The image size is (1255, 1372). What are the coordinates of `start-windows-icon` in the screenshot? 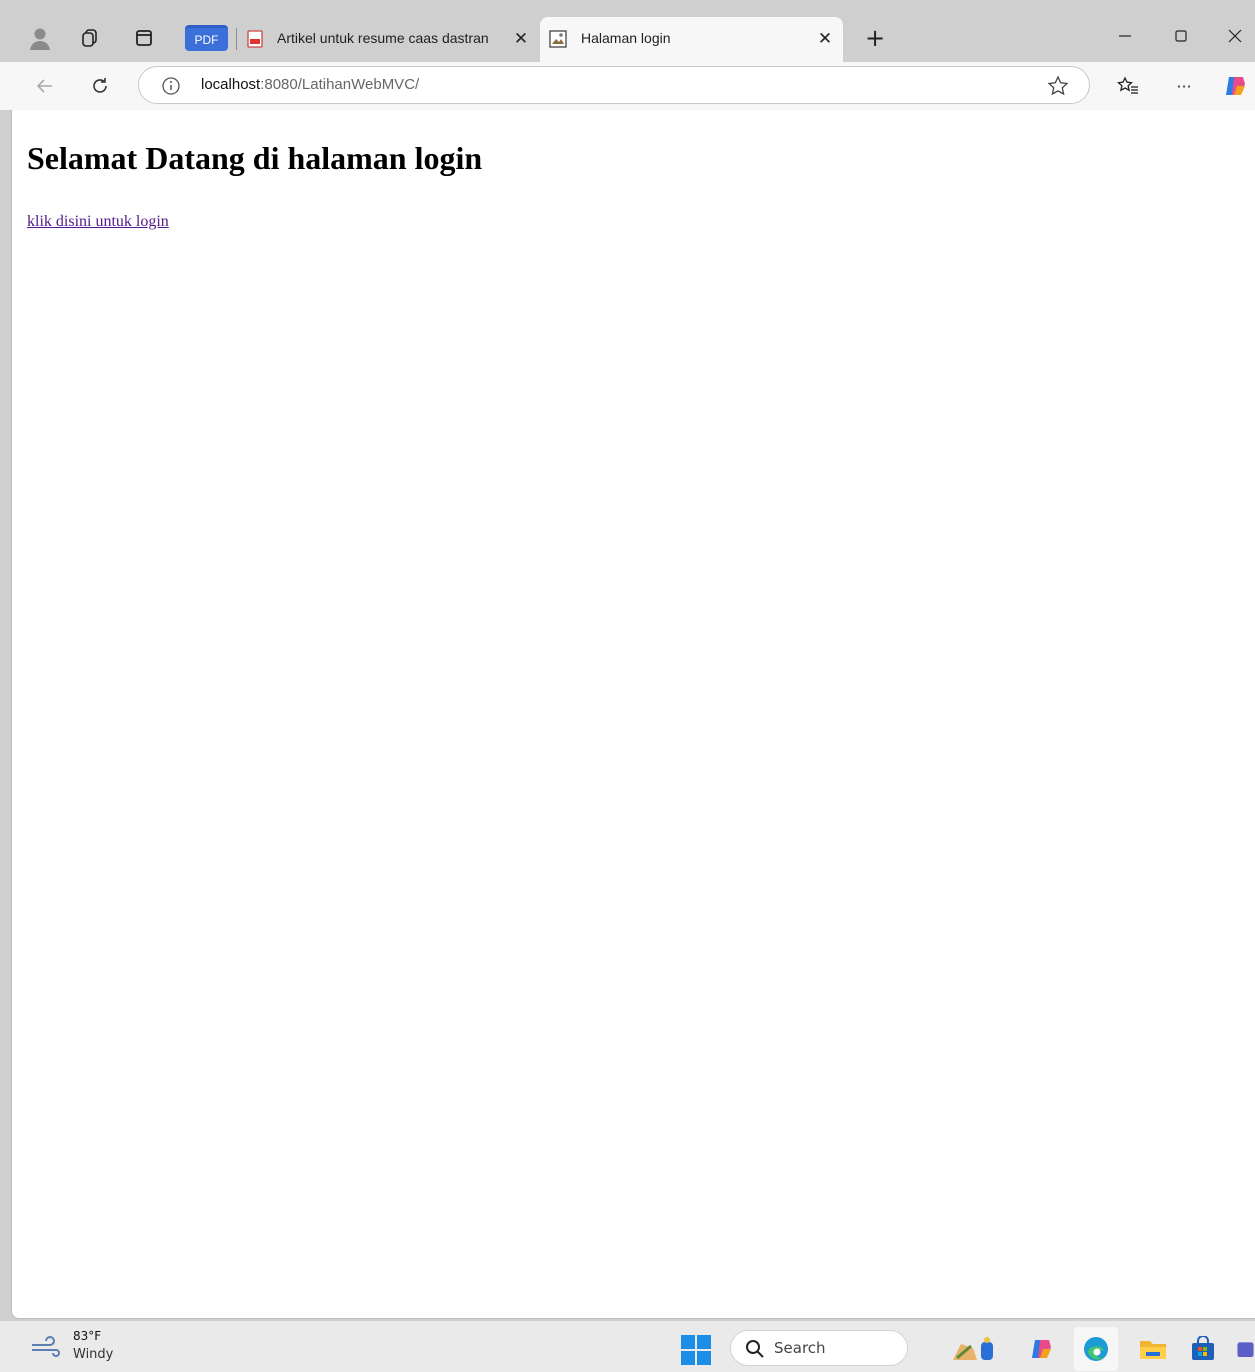 It's located at (696, 1350).